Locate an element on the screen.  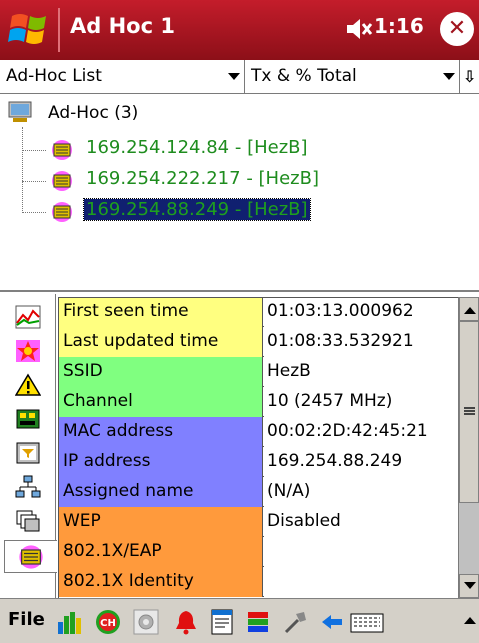
detail-row: IP address 169.254.88.249 is located at coordinates (258, 462).